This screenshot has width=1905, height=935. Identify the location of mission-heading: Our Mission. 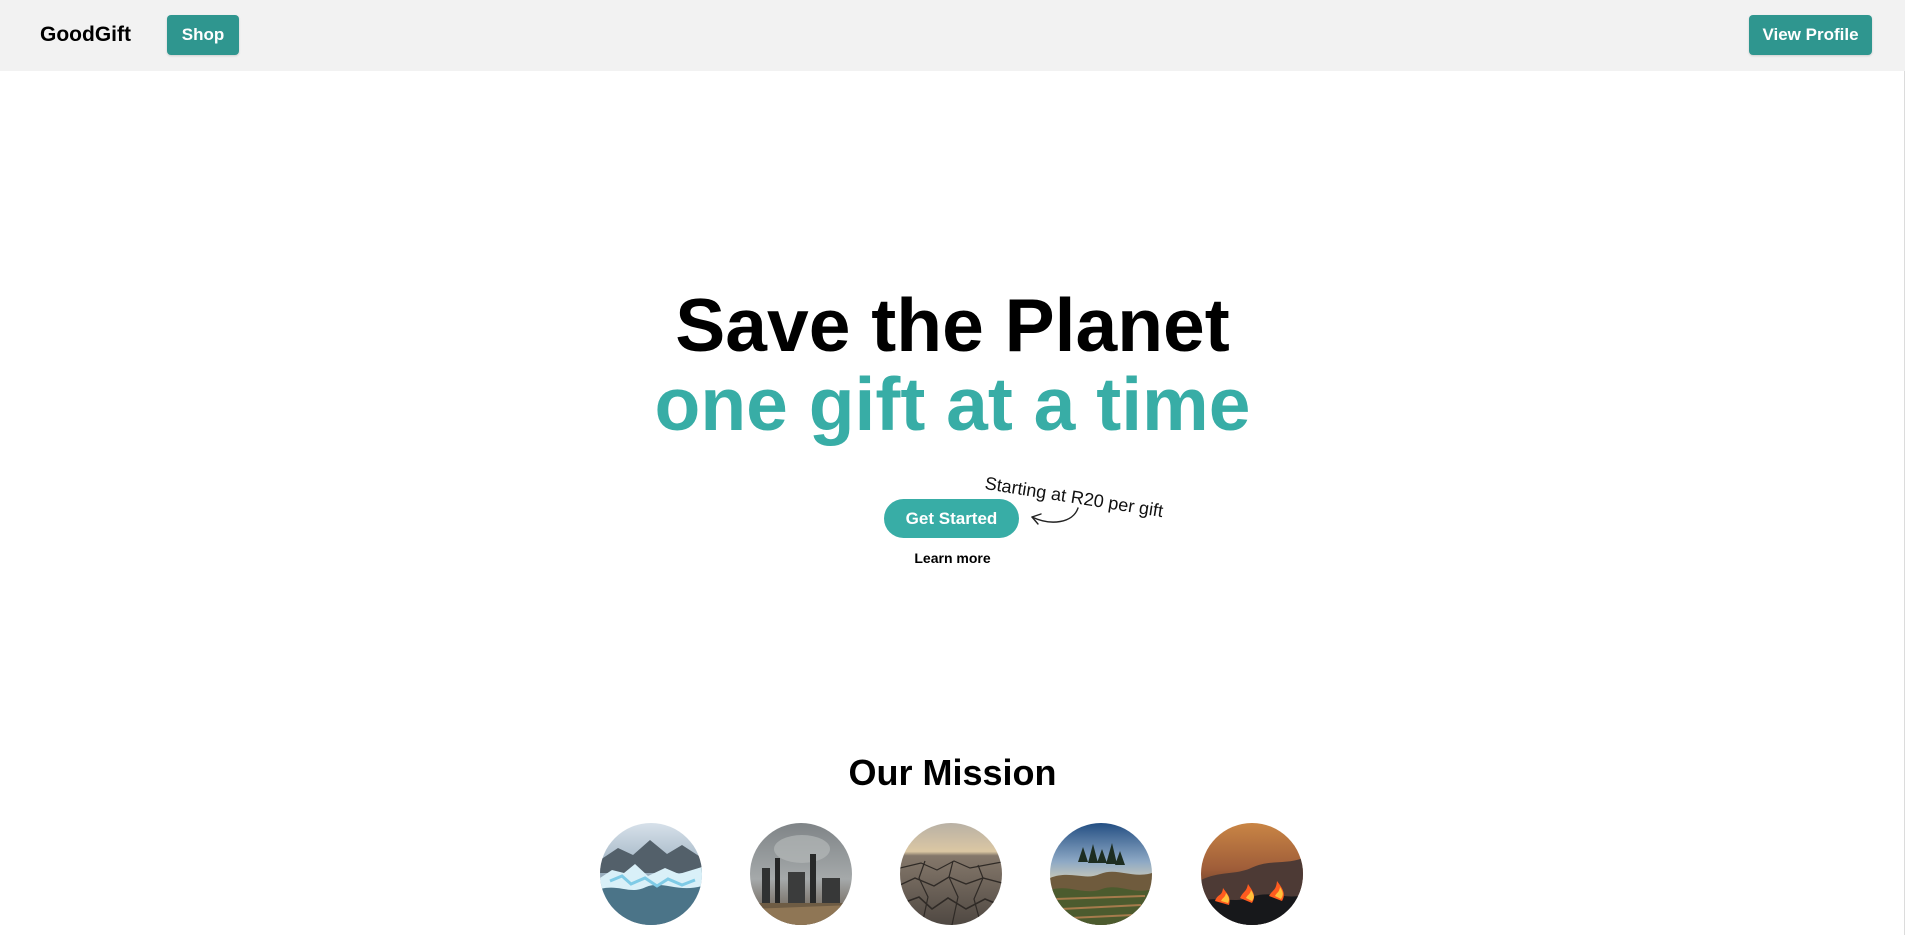
(952, 772).